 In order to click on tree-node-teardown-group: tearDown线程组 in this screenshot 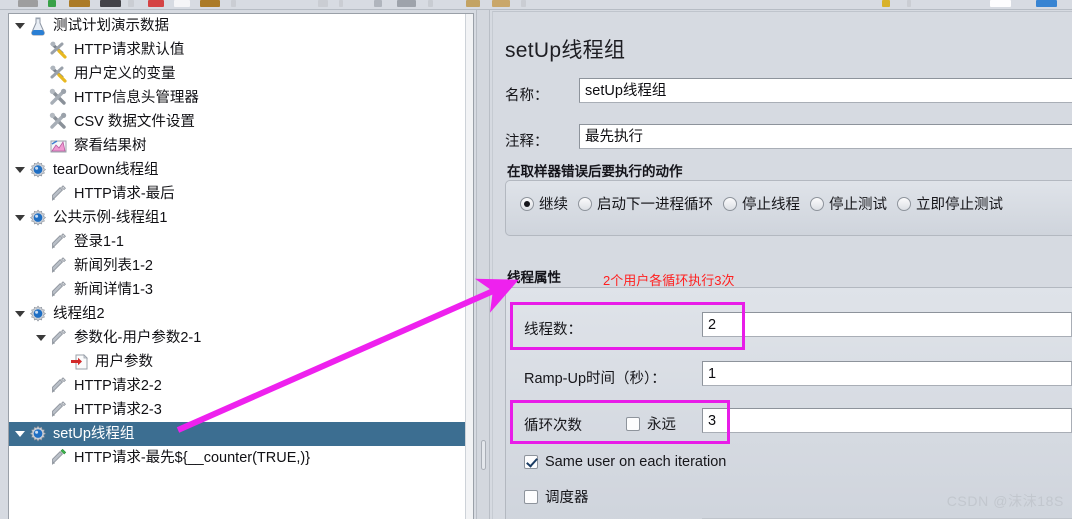, I will do `click(241, 170)`.